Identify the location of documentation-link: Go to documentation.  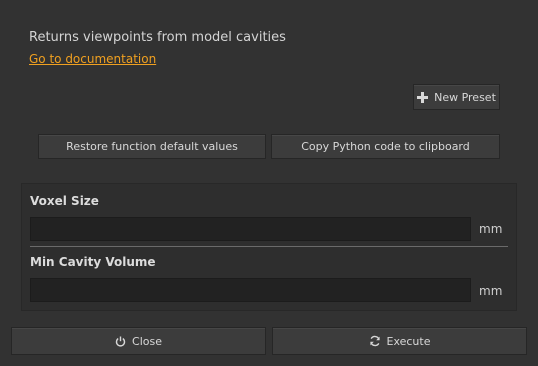
(92, 59).